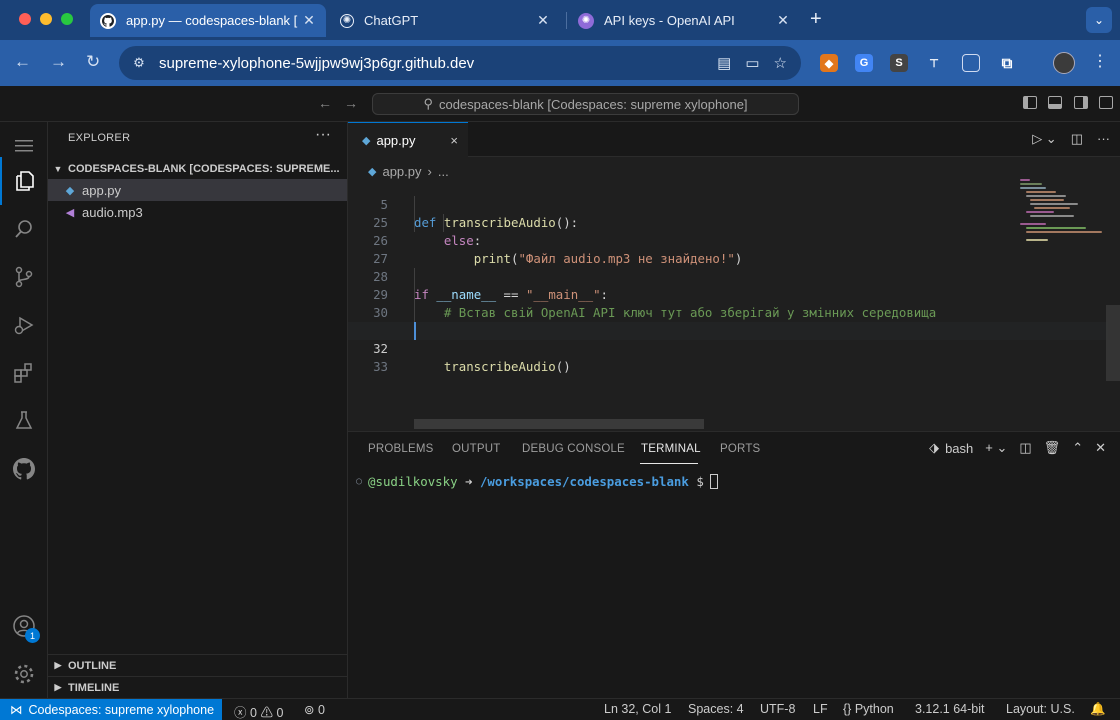  I want to click on language-mode: {} Python, so click(868, 709).